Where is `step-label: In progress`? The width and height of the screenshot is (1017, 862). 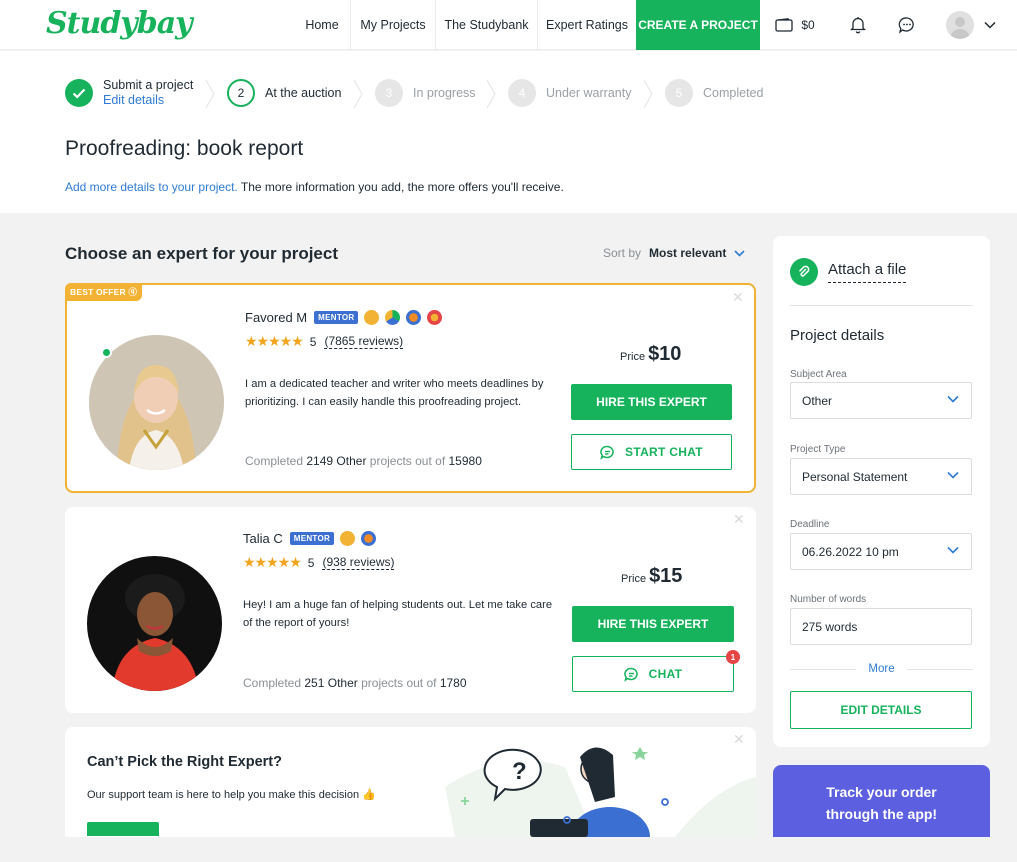 step-label: In progress is located at coordinates (444, 92).